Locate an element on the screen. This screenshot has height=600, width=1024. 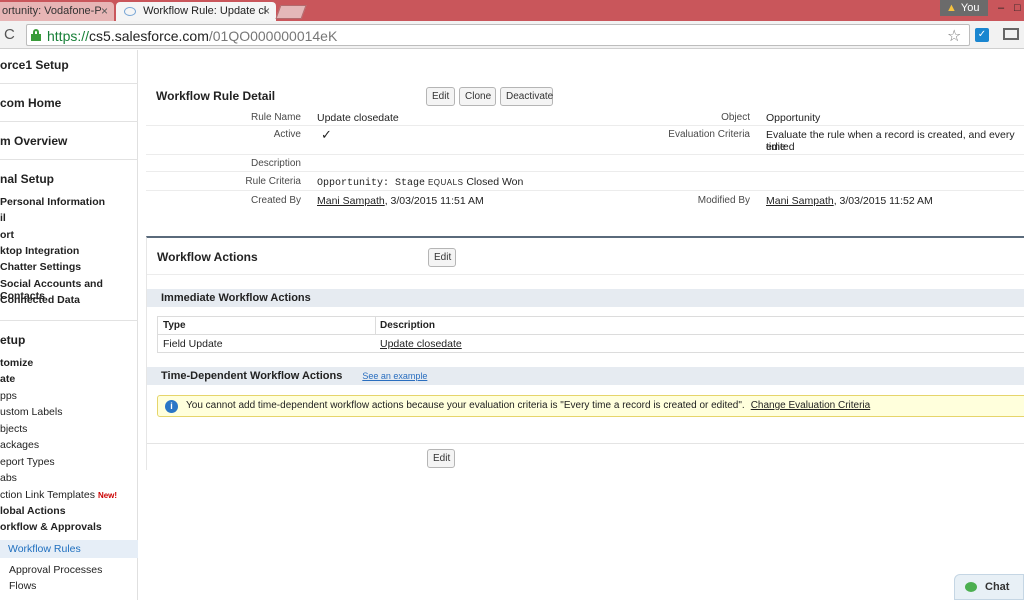
detail-title: Workflow Rule Detail is located at coordinates (216, 96).